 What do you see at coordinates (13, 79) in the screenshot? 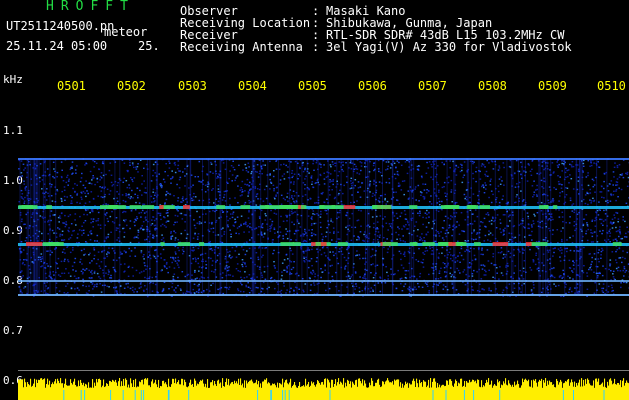
I see `y-unit-label: kHz` at bounding box center [13, 79].